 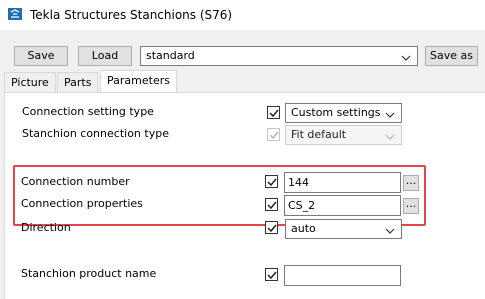 I want to click on load-button: Load, so click(x=105, y=56).